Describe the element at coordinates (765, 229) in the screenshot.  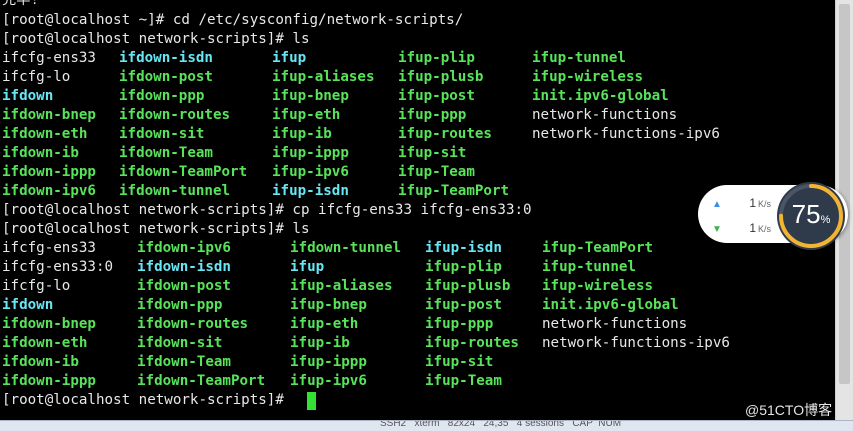
I see `download-speed-unit: K/s` at that location.